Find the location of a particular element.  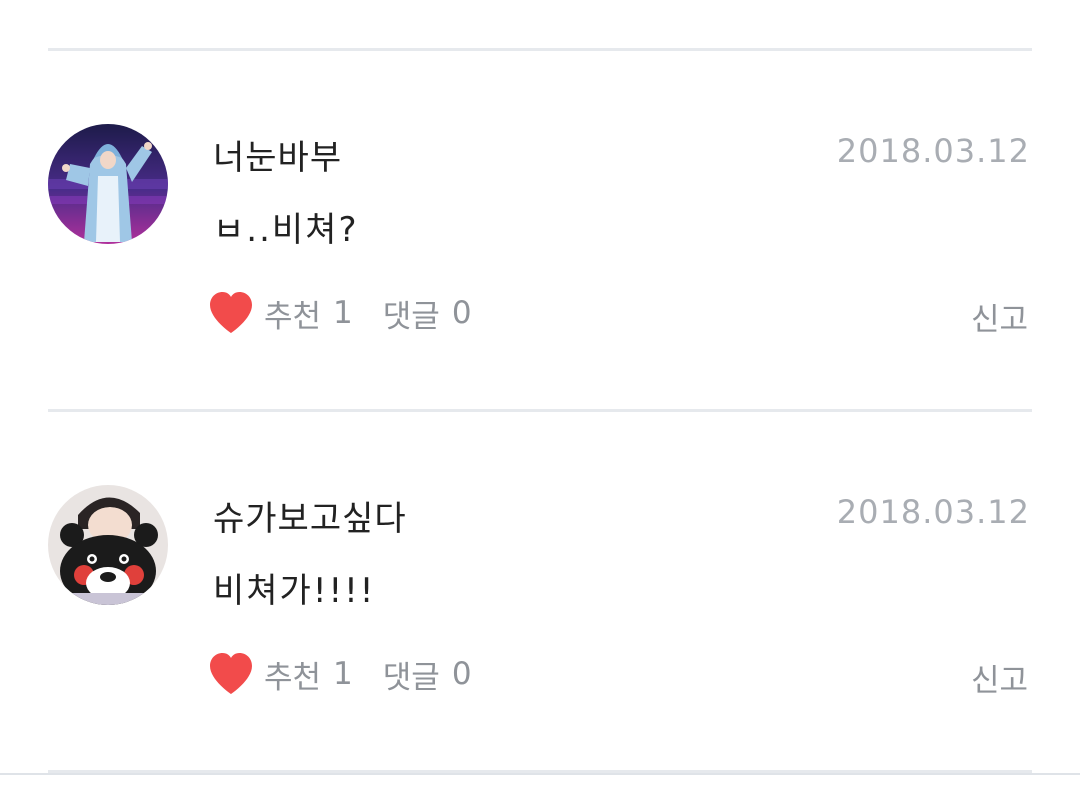

comment-text: 비쳐가!!!! is located at coordinates (294, 591).